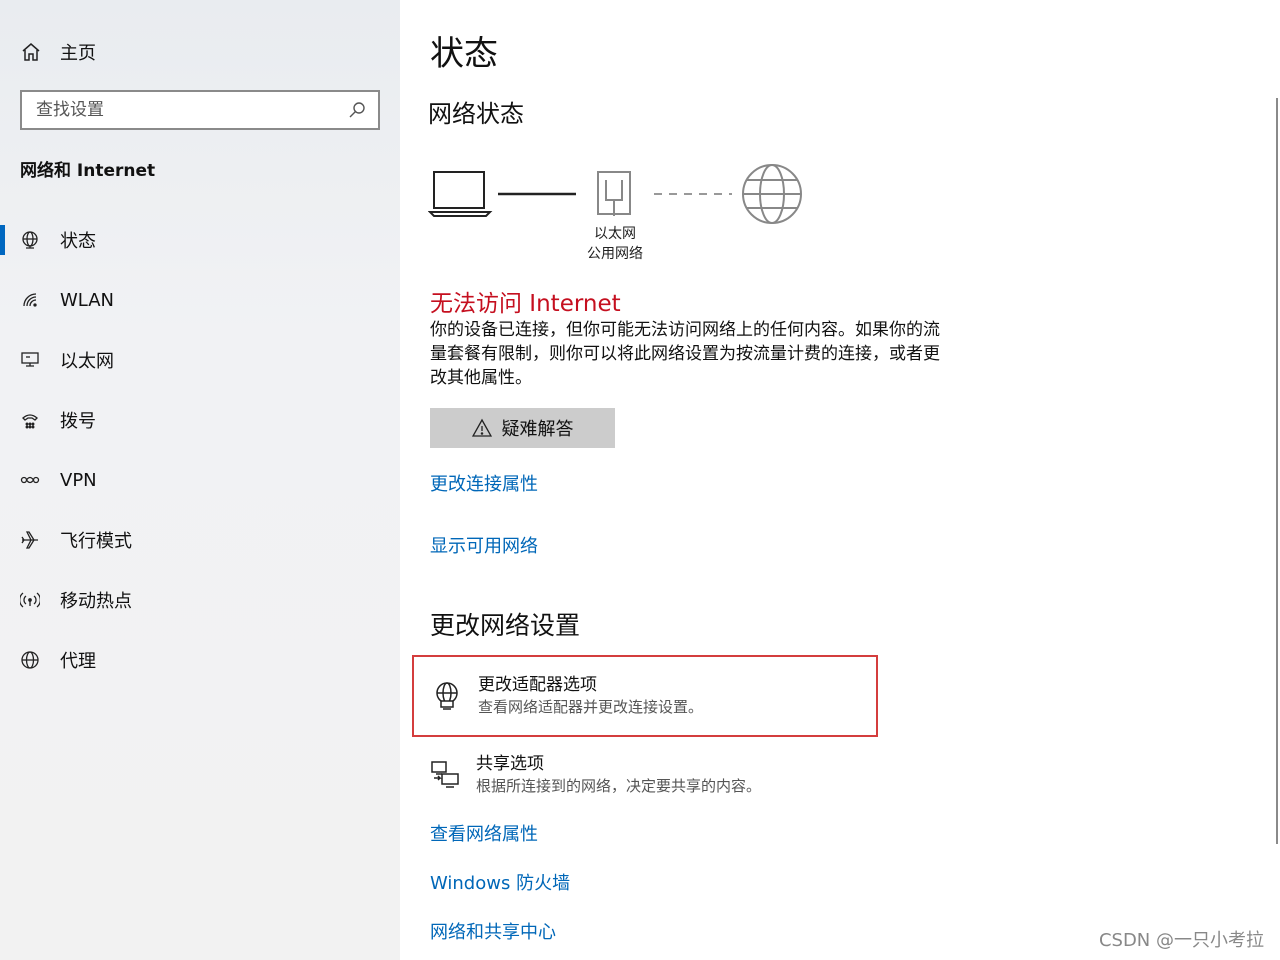 This screenshot has width=1280, height=960. I want to click on scrollbar, so click(1277, 471).